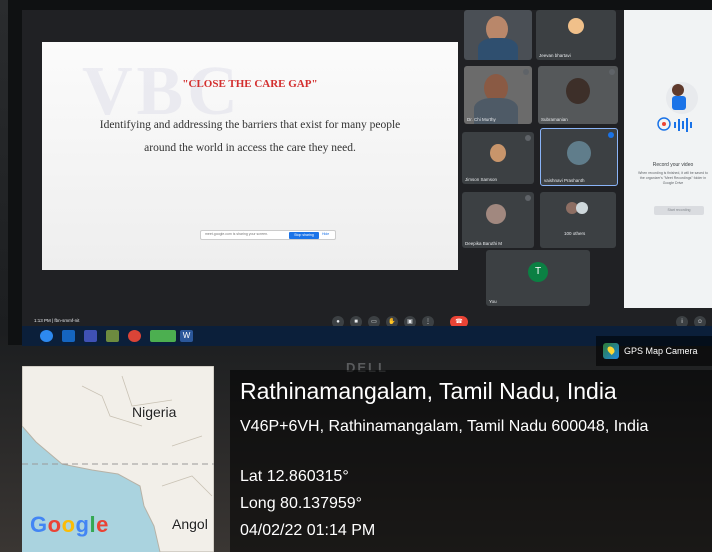 Image resolution: width=712 pixels, height=552 pixels. Describe the element at coordinates (154, 412) in the screenshot. I see `map-label-nigeria: Nigeria` at that location.